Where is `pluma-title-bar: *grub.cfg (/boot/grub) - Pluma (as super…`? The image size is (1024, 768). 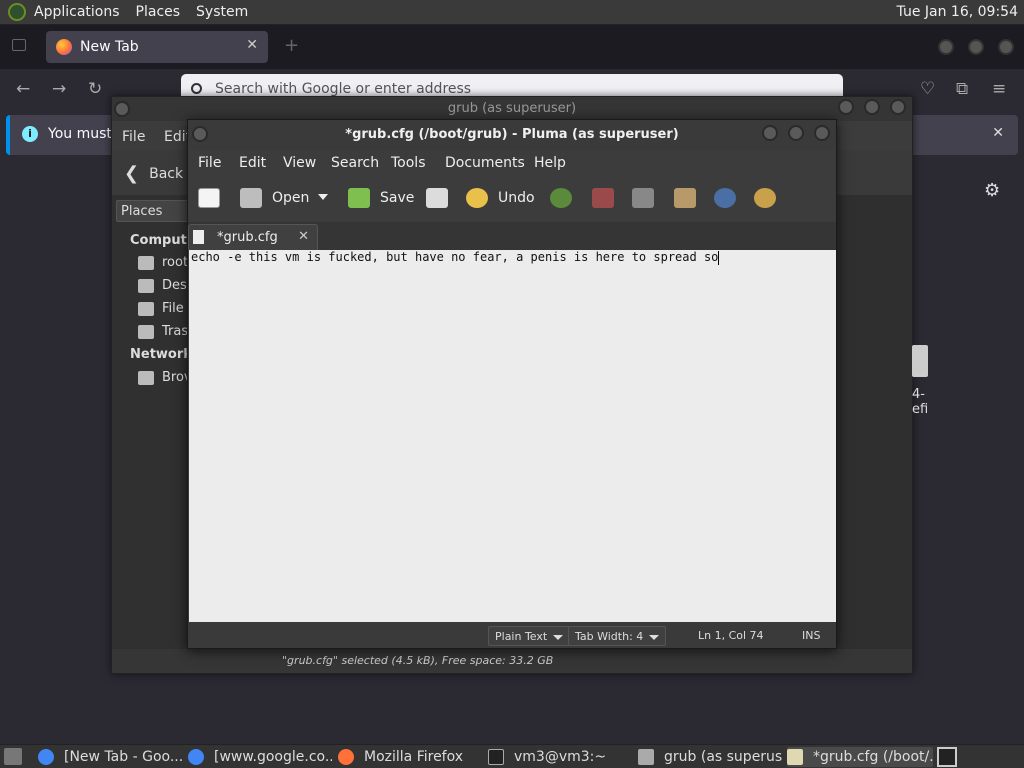
pluma-title-bar: *grub.cfg (/boot/grub) - Pluma (as super… is located at coordinates (512, 135).